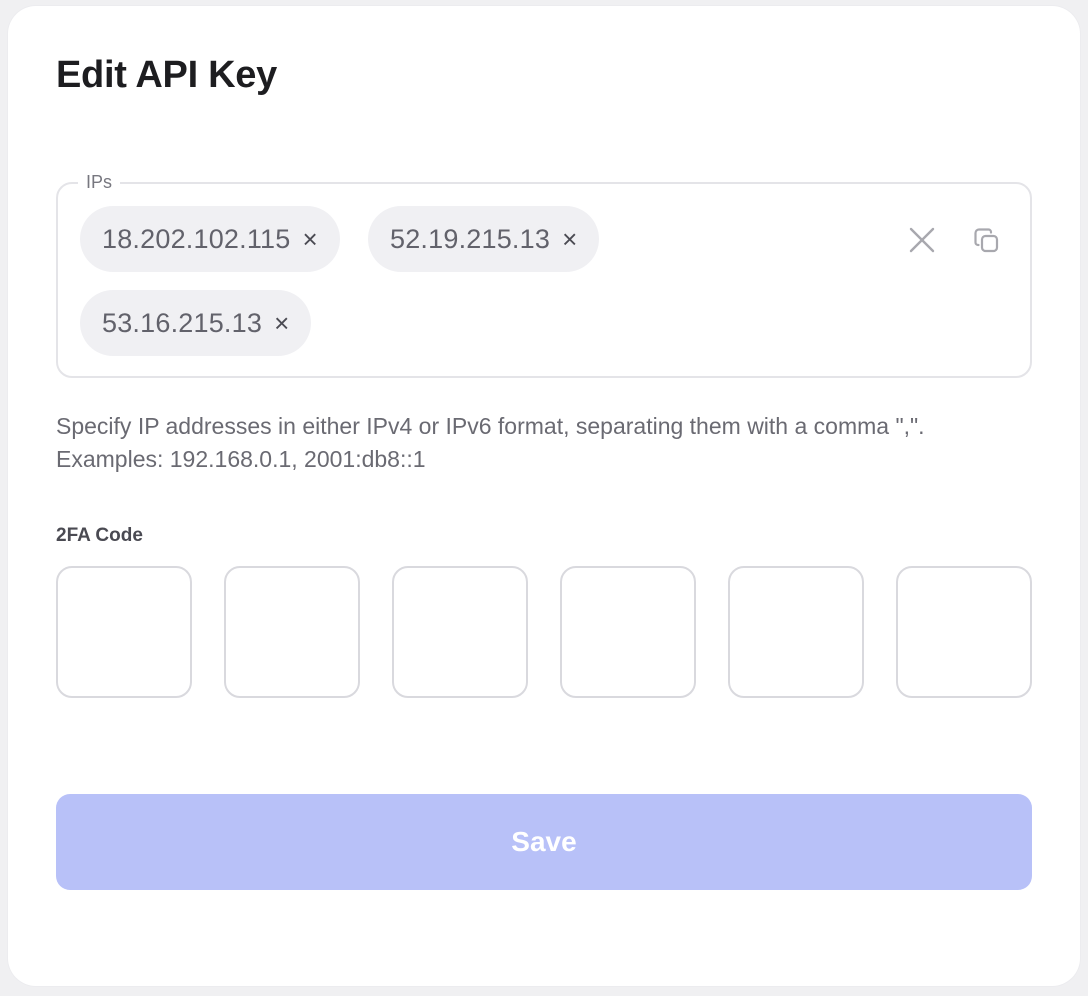  What do you see at coordinates (99, 535) in the screenshot?
I see `twofa-label: 2FA Code` at bounding box center [99, 535].